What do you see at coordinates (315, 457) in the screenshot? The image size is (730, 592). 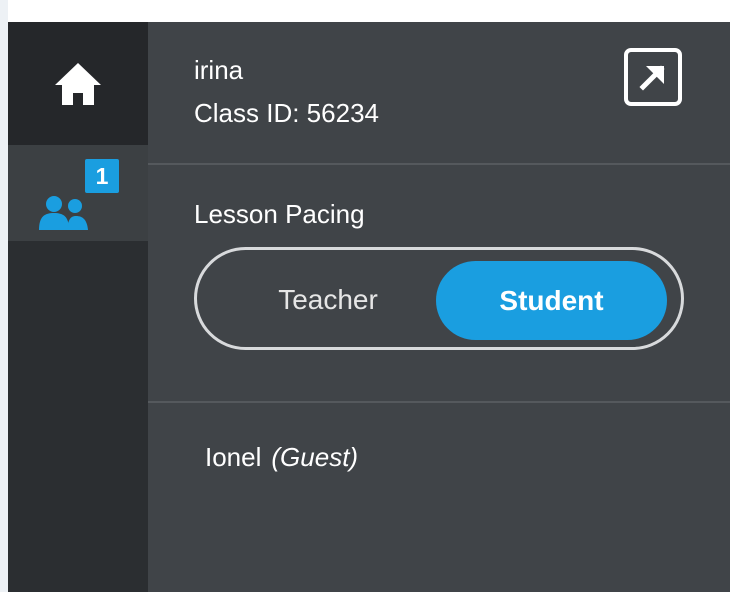 I see `participant-role: (Guest)` at bounding box center [315, 457].